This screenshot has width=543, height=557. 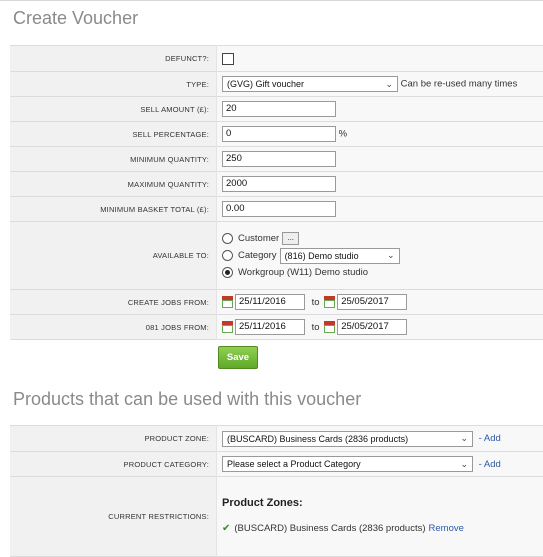 What do you see at coordinates (490, 464) in the screenshot?
I see `add-product-category-link: - Add` at bounding box center [490, 464].